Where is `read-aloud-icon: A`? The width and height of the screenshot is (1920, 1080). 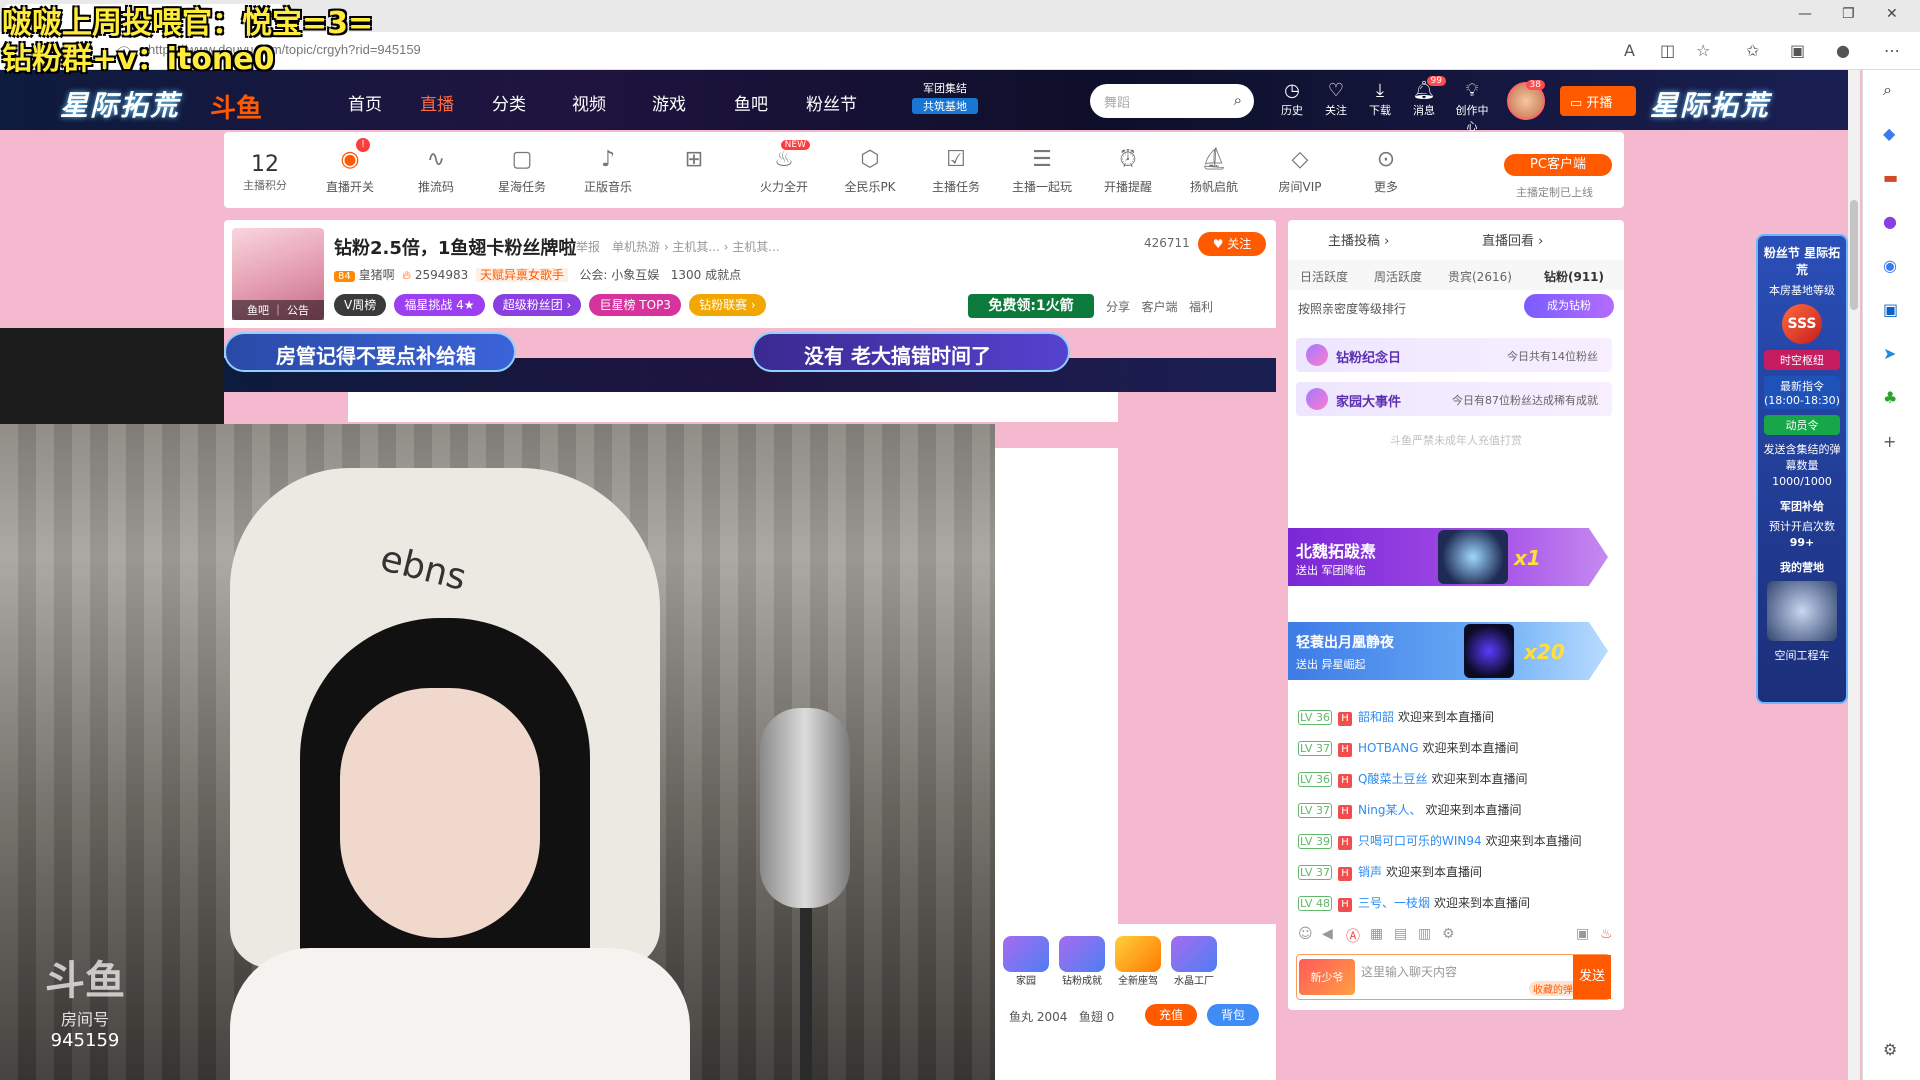
read-aloud-icon: A is located at coordinates (1629, 50).